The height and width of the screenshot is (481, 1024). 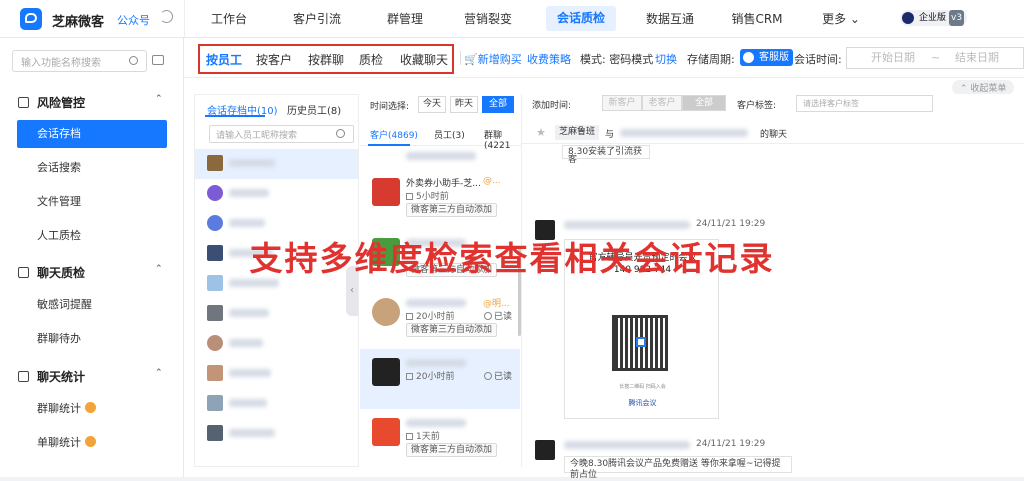 I want to click on collapse-left-panel-button: ‹, so click(x=352, y=291).